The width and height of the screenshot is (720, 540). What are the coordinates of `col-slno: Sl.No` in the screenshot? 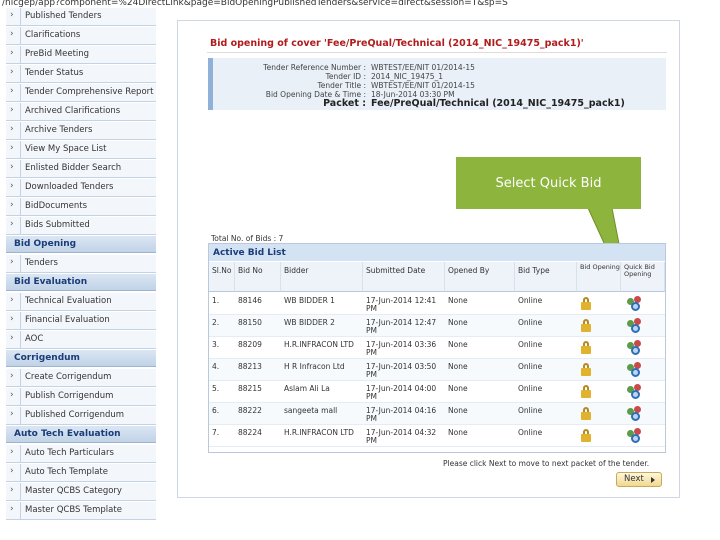 It's located at (222, 277).